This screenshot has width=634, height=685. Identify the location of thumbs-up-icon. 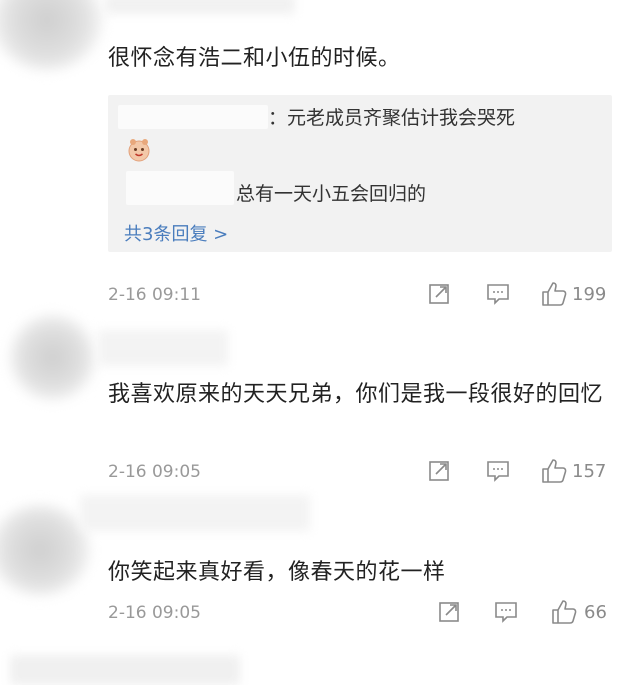
(564, 612).